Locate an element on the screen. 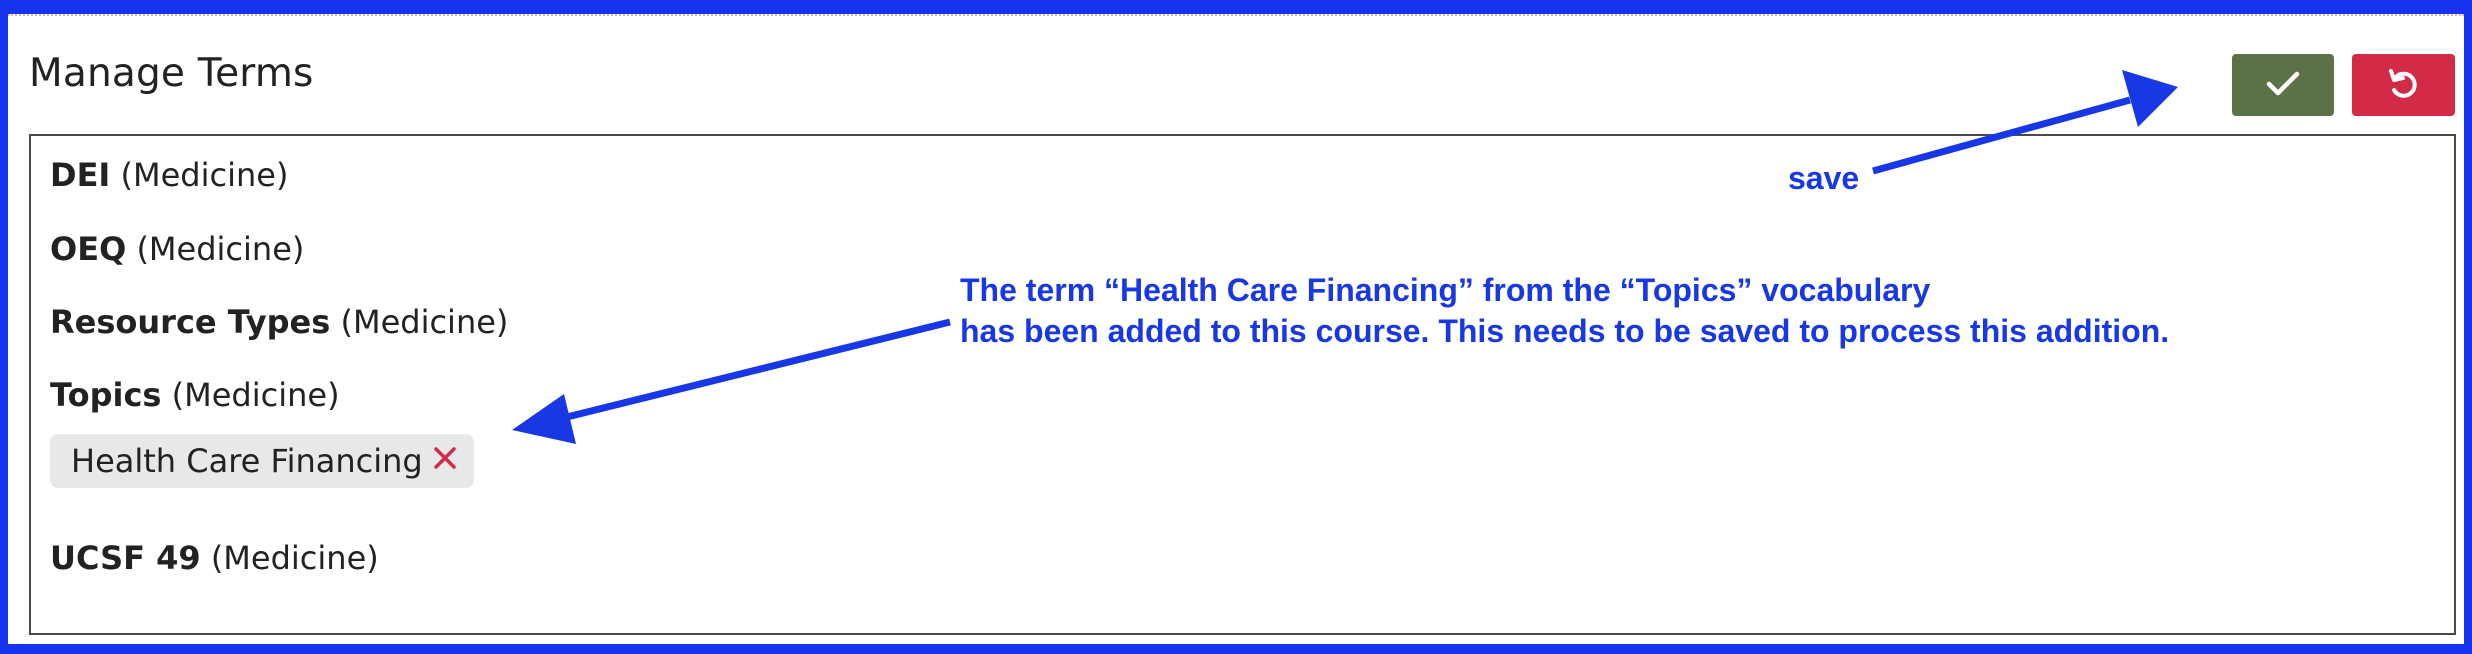 The image size is (2472, 654). top-divider is located at coordinates (1236, 15).